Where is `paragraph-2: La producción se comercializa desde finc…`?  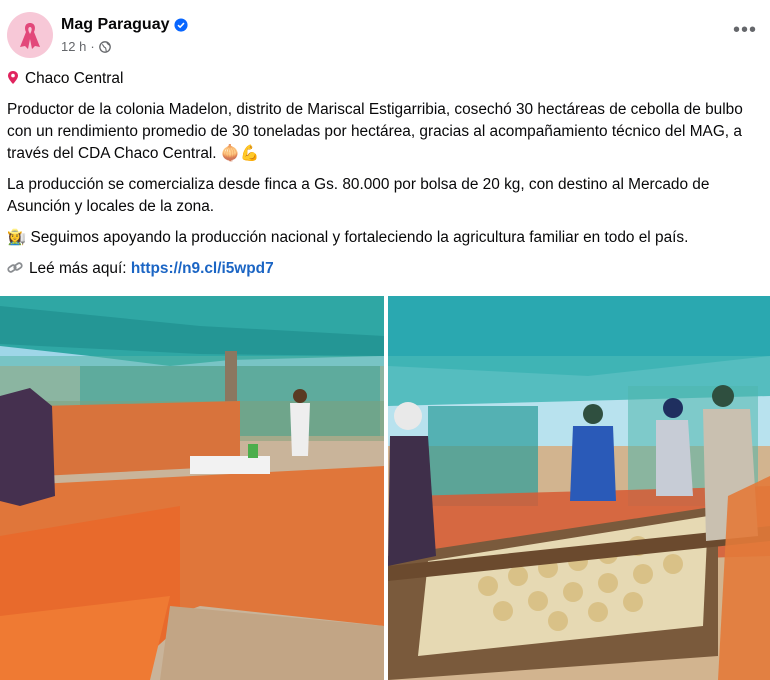
paragraph-2: La producción se comercializa desde finc… is located at coordinates (358, 195).